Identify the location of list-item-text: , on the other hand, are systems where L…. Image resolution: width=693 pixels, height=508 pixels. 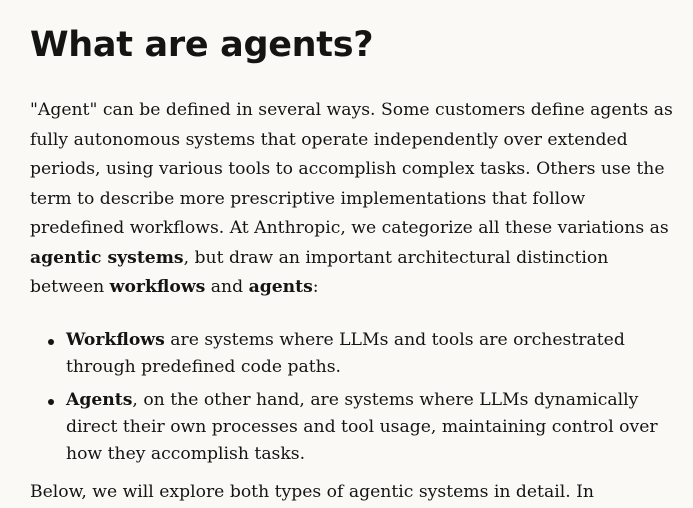
(362, 427).